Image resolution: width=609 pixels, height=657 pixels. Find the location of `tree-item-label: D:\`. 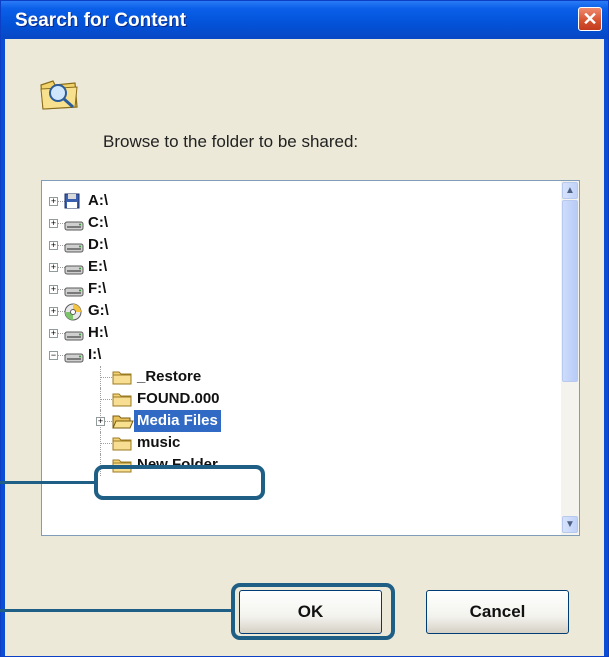

tree-item-label: D:\ is located at coordinates (98, 244).